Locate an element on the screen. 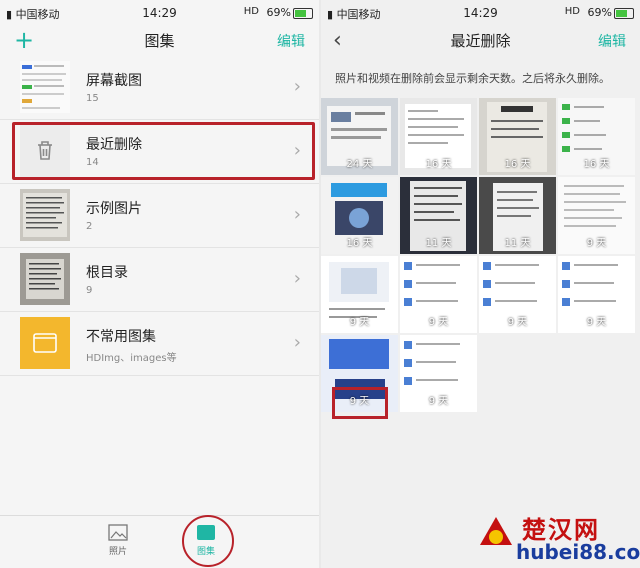 The image size is (640, 568). image-icon is located at coordinates (118, 532).